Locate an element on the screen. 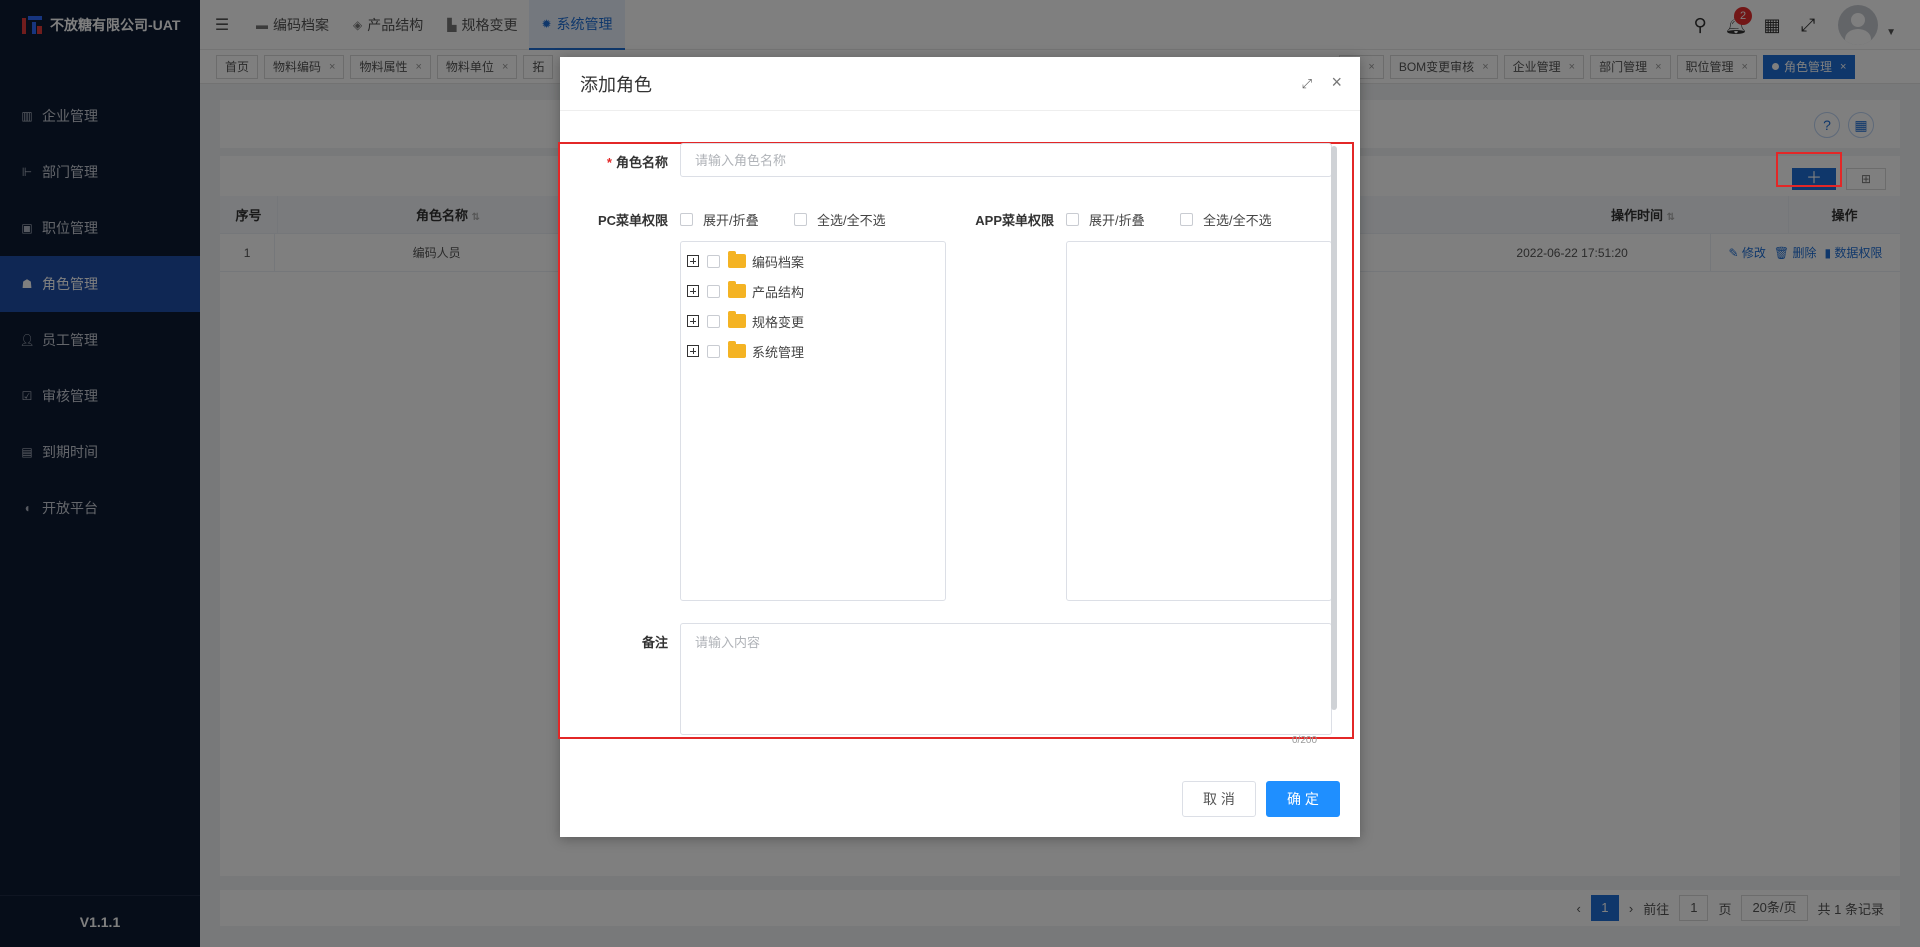 This screenshot has height=947, width=1920. tree-node-label: 规格变更 is located at coordinates (778, 322).